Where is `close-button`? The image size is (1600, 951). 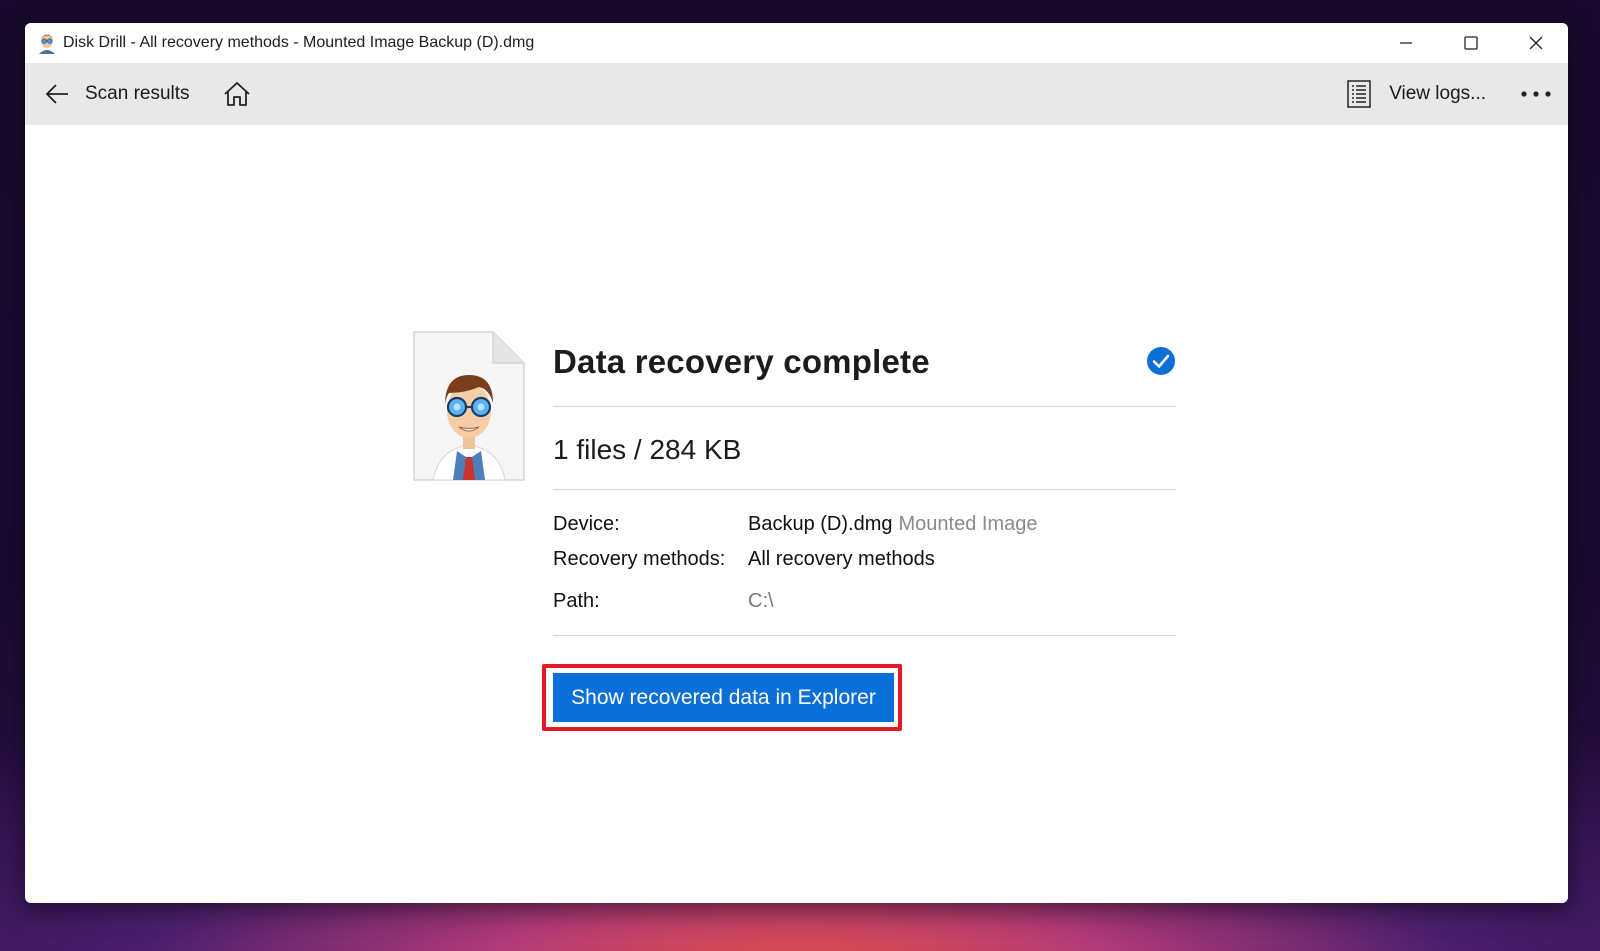 close-button is located at coordinates (1535, 43).